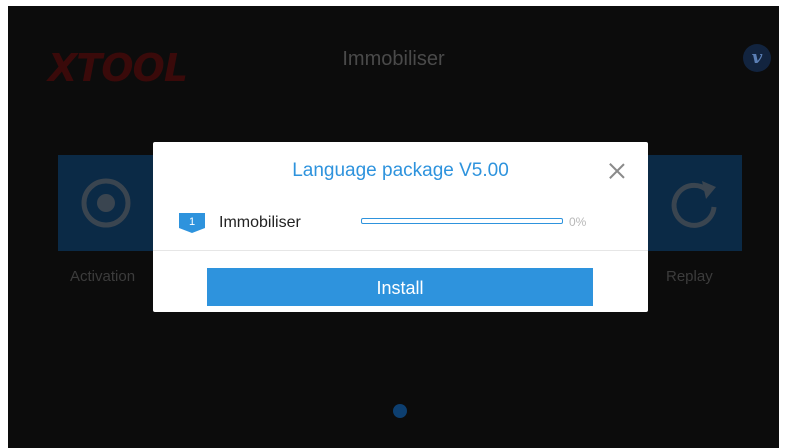 Image resolution: width=785 pixels, height=448 pixels. What do you see at coordinates (757, 58) in the screenshot?
I see `vip-badge-icon: v` at bounding box center [757, 58].